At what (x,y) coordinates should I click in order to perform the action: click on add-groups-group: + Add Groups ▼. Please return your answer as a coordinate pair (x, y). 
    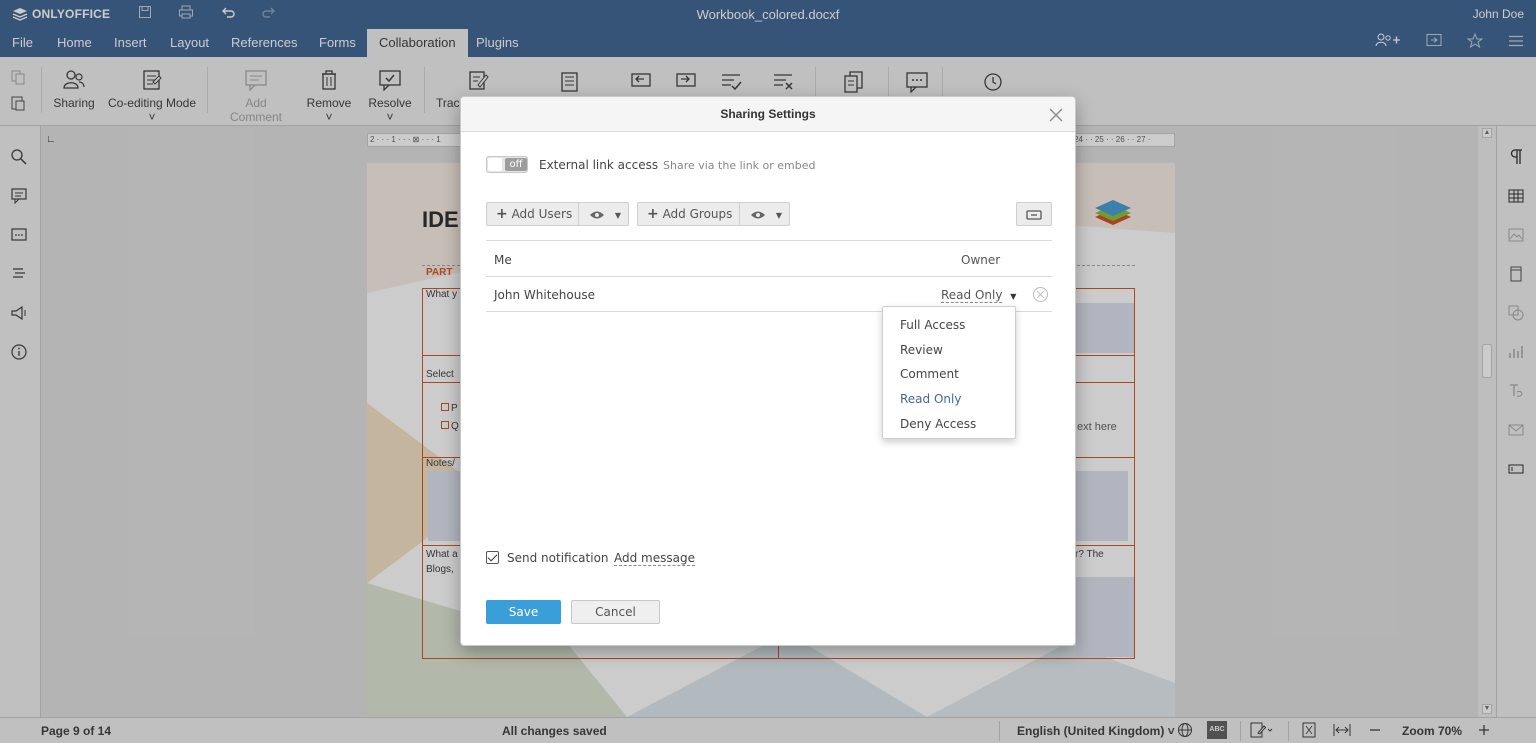
    Looking at the image, I should click on (713, 214).